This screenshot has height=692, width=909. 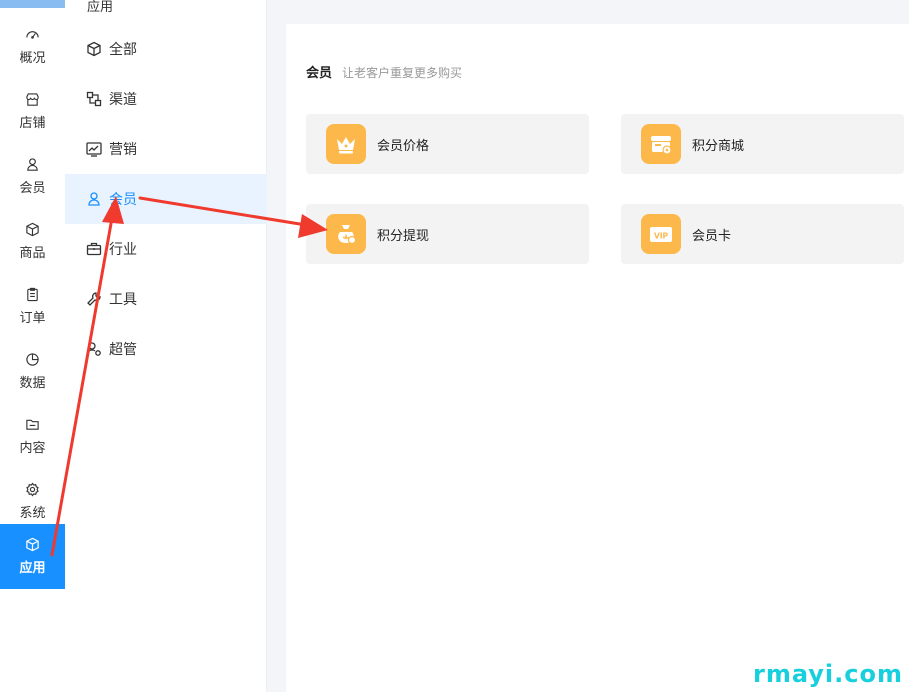 I want to click on rail-item-member: 会员, so click(x=32, y=176).